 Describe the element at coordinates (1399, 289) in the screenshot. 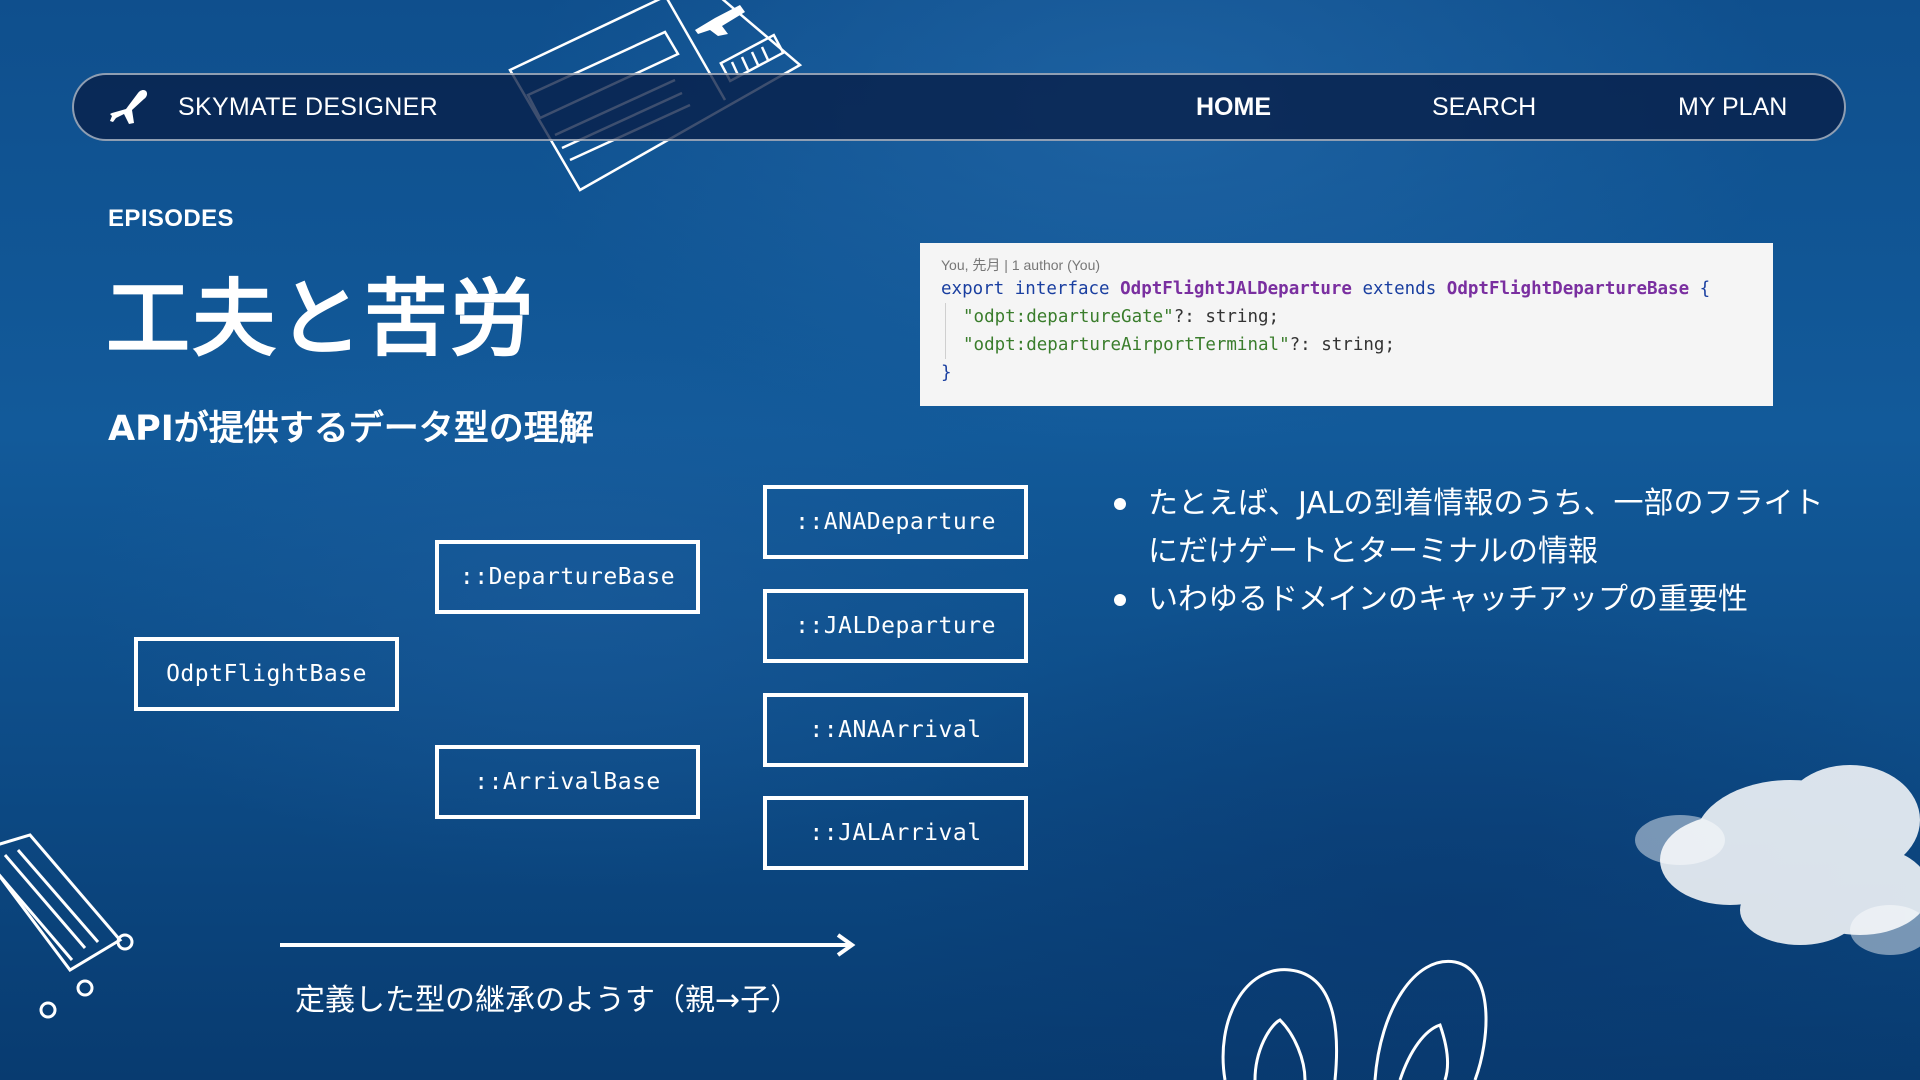

I see `code-keyword: extends` at that location.